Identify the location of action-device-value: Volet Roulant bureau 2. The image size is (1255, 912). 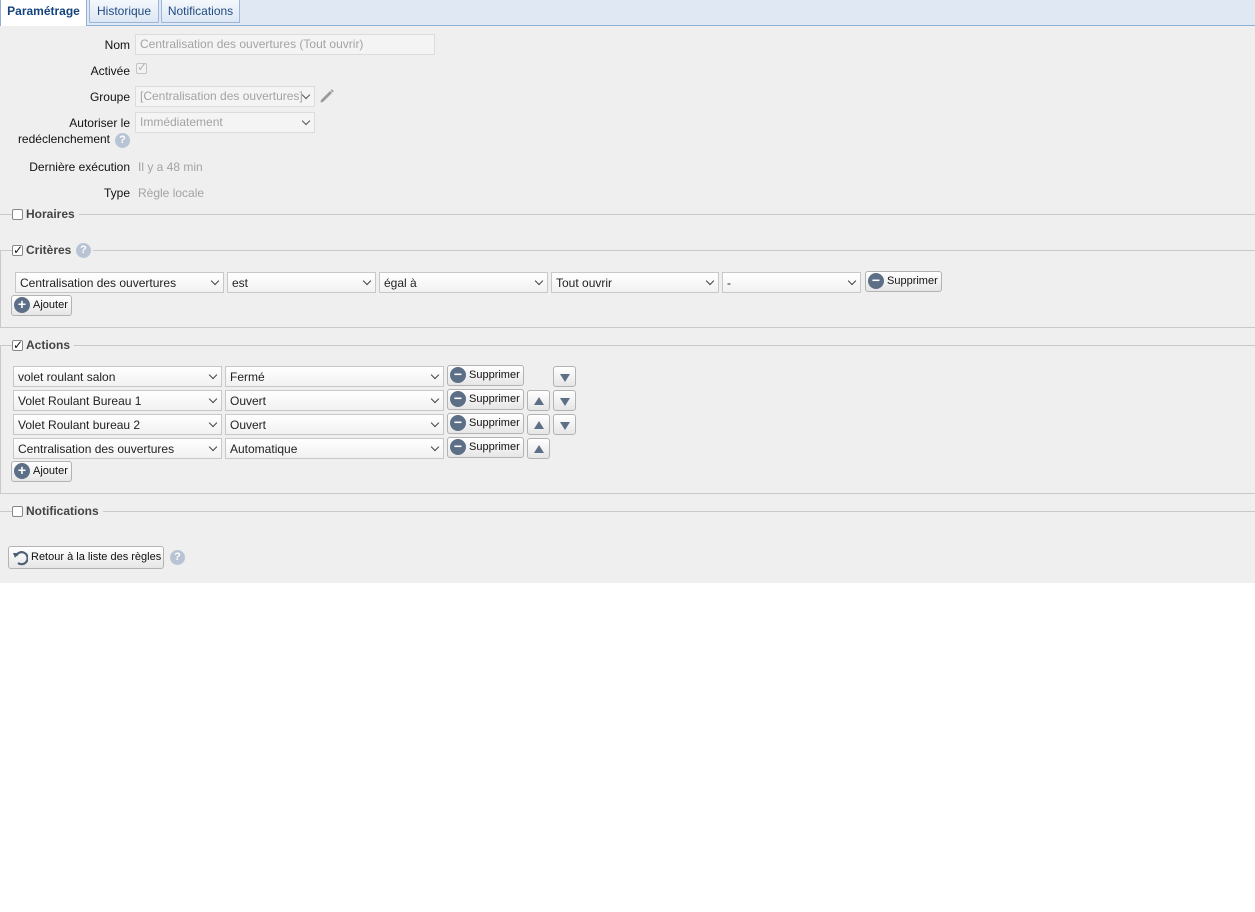
(79, 425).